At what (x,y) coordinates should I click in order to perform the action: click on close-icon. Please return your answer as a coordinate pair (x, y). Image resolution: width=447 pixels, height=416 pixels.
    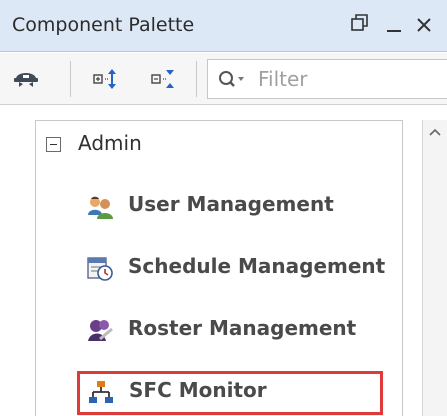
    Looking at the image, I should click on (424, 24).